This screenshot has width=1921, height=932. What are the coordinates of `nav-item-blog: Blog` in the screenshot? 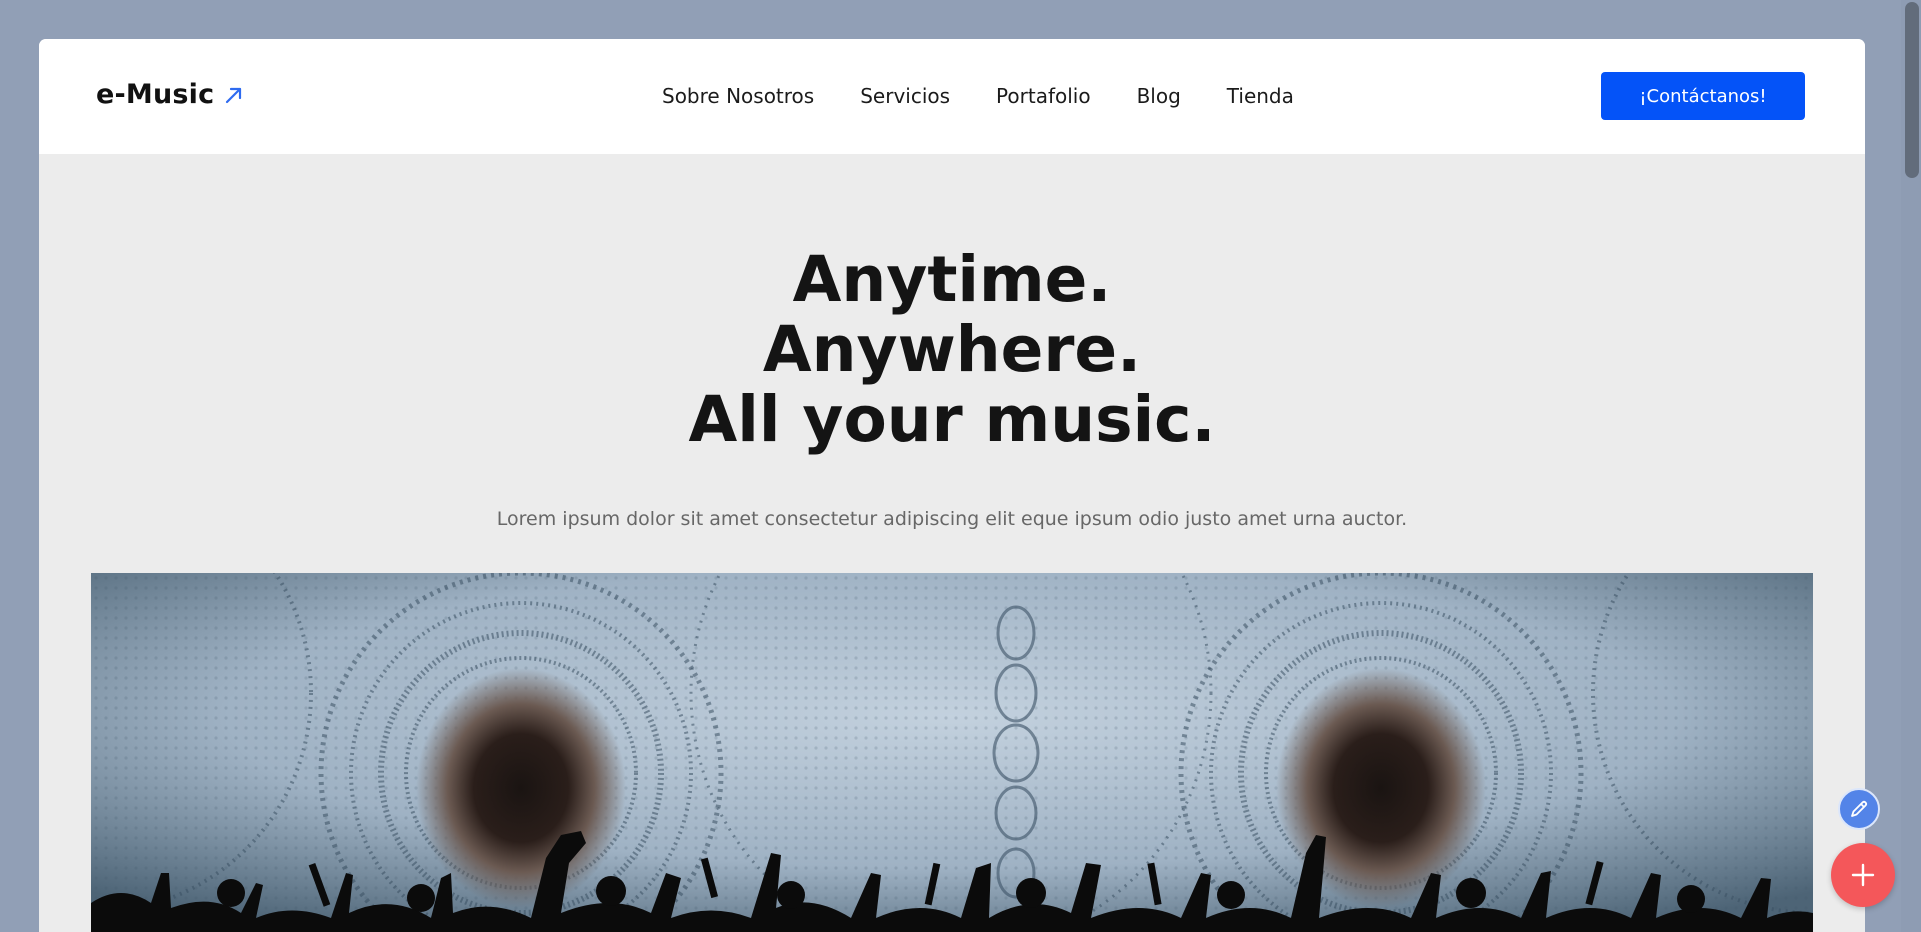 It's located at (1159, 96).